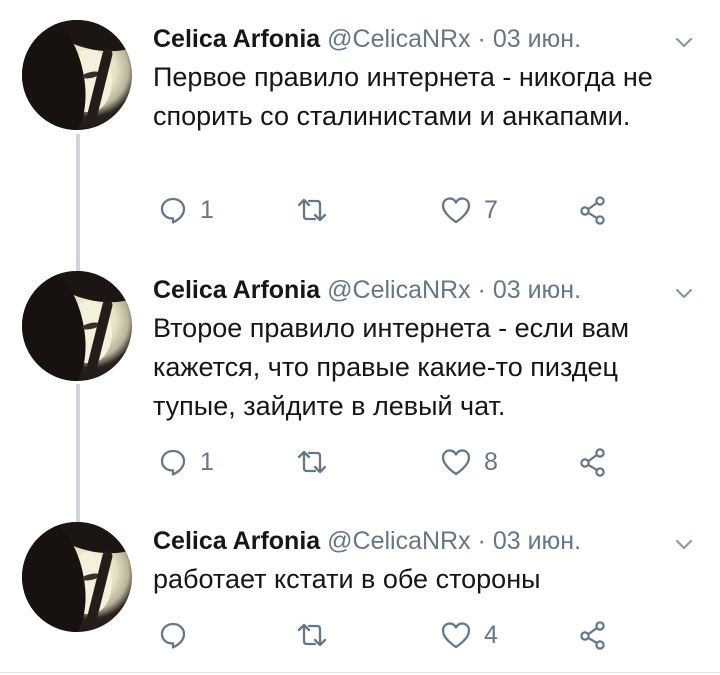 The image size is (720, 675). I want to click on like-button: 4, so click(469, 635).